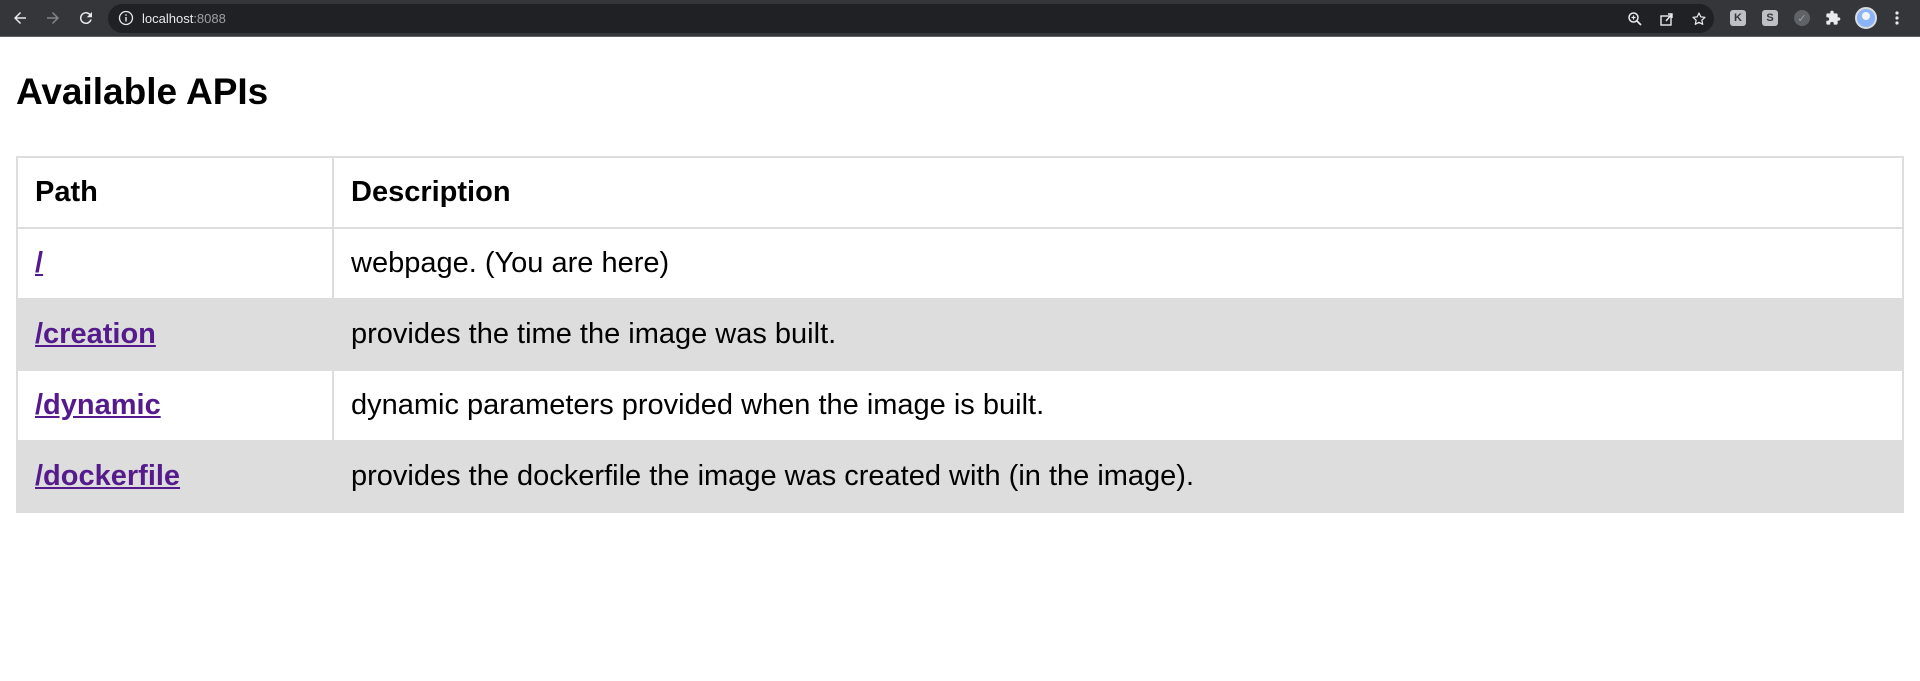  I want to click on table-row: / webpage. (You are here), so click(960, 263).